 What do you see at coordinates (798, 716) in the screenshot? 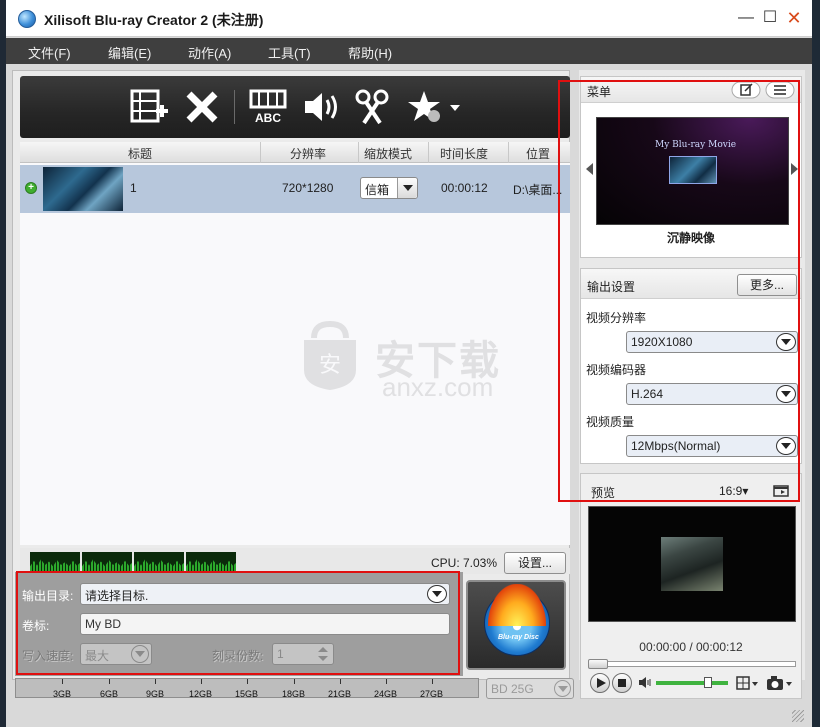
I see `resize-grip-icon` at bounding box center [798, 716].